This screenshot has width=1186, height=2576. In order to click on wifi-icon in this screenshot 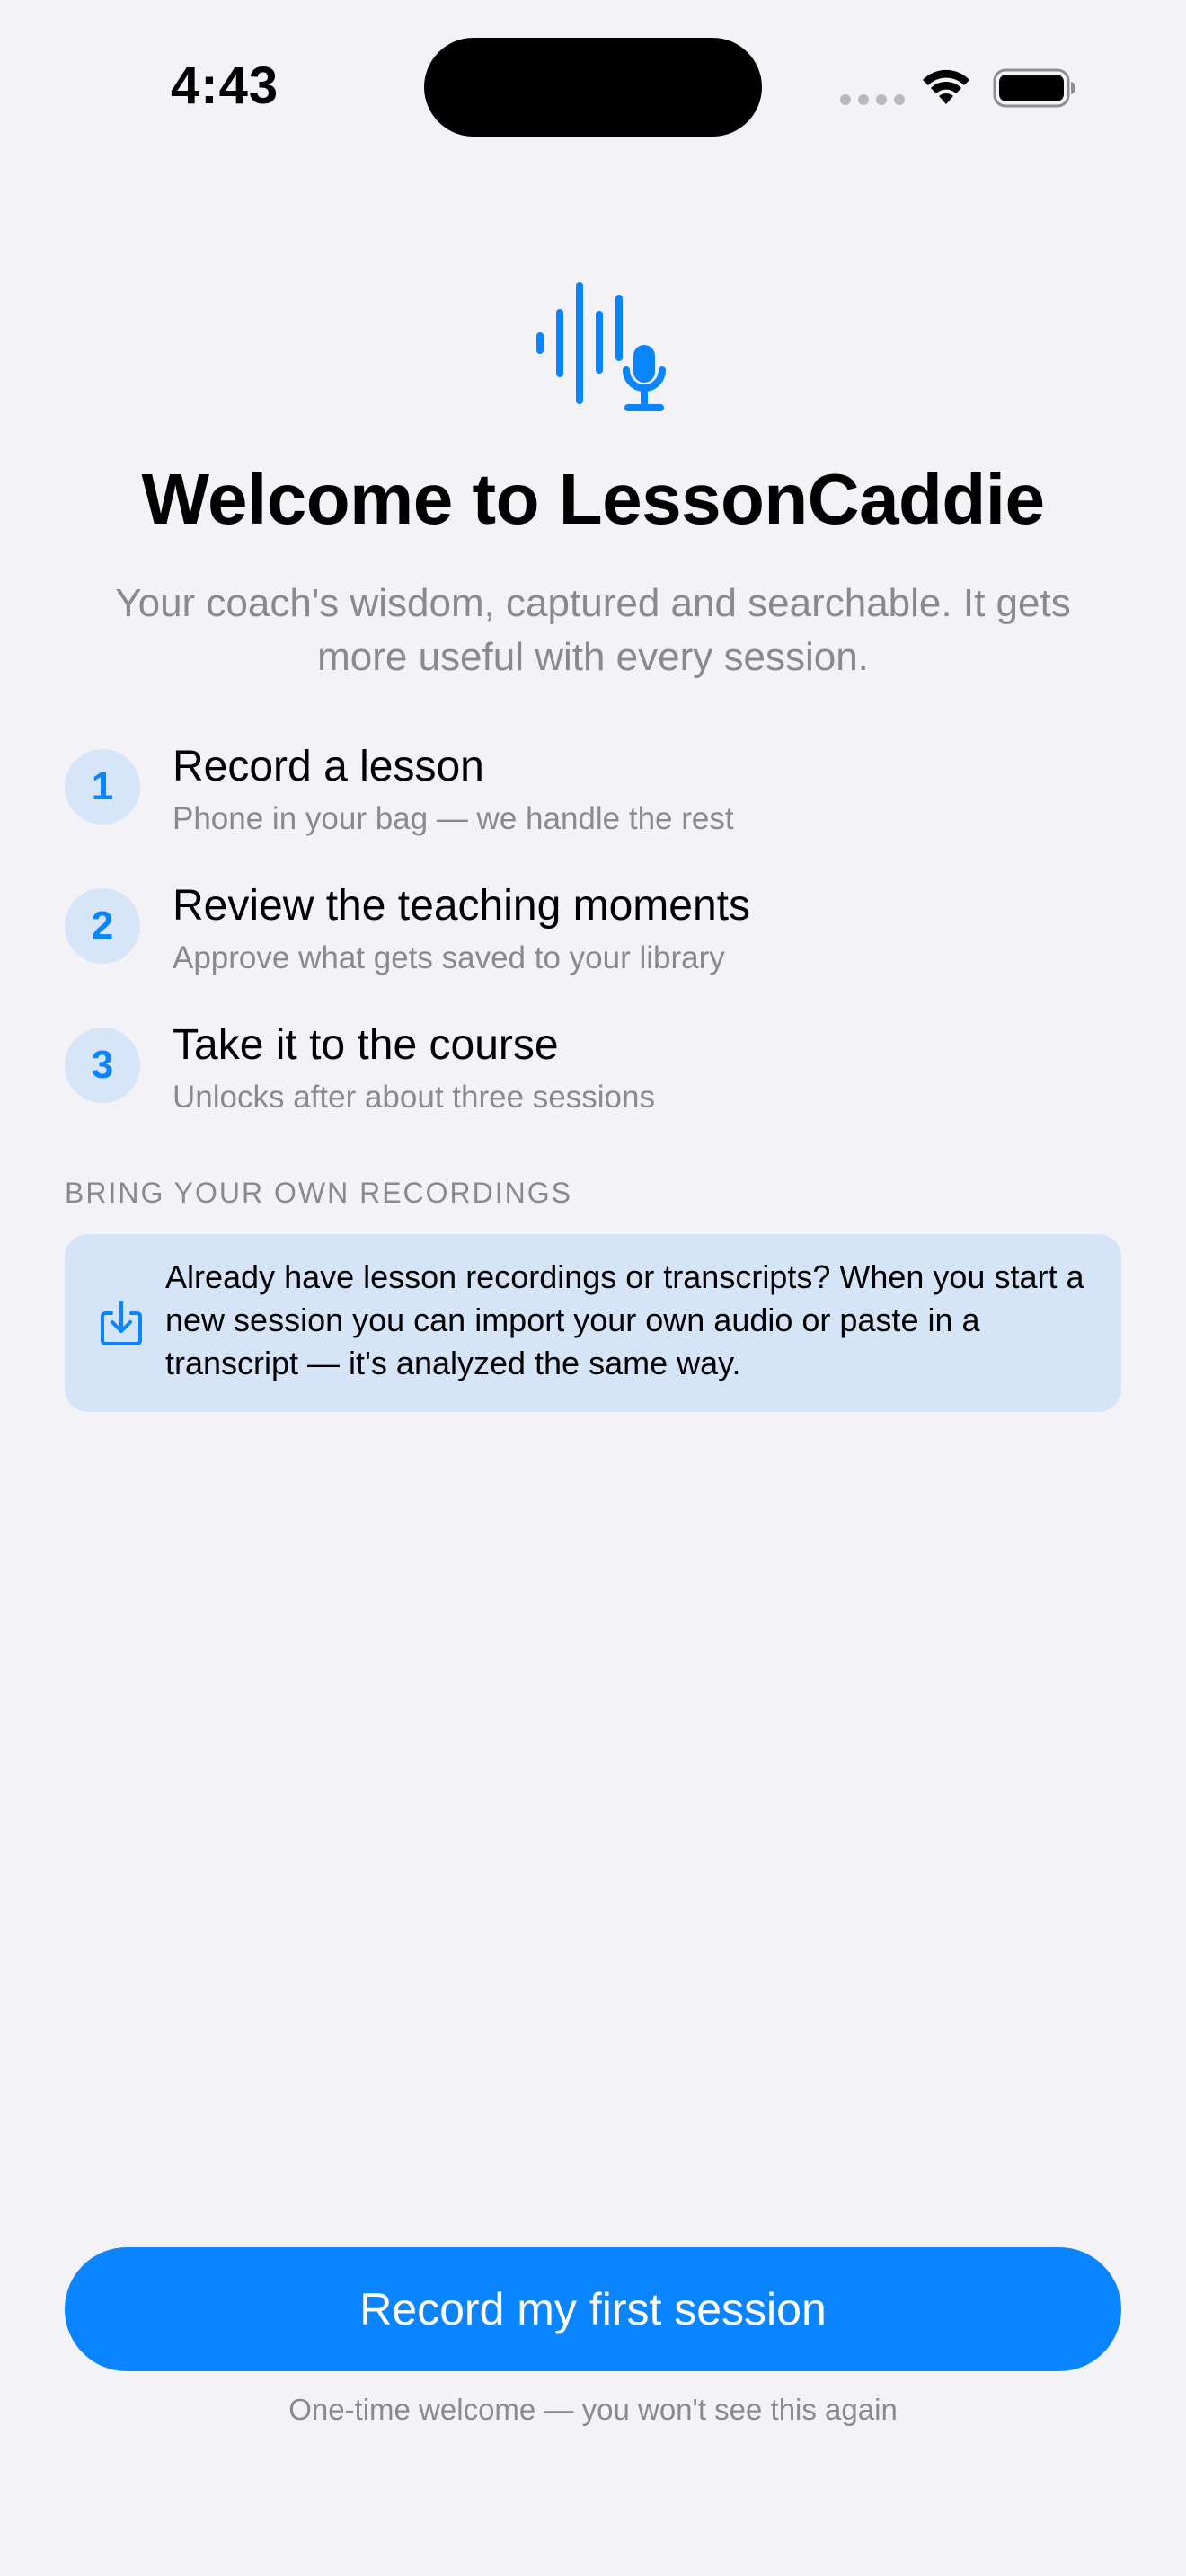, I will do `click(946, 86)`.